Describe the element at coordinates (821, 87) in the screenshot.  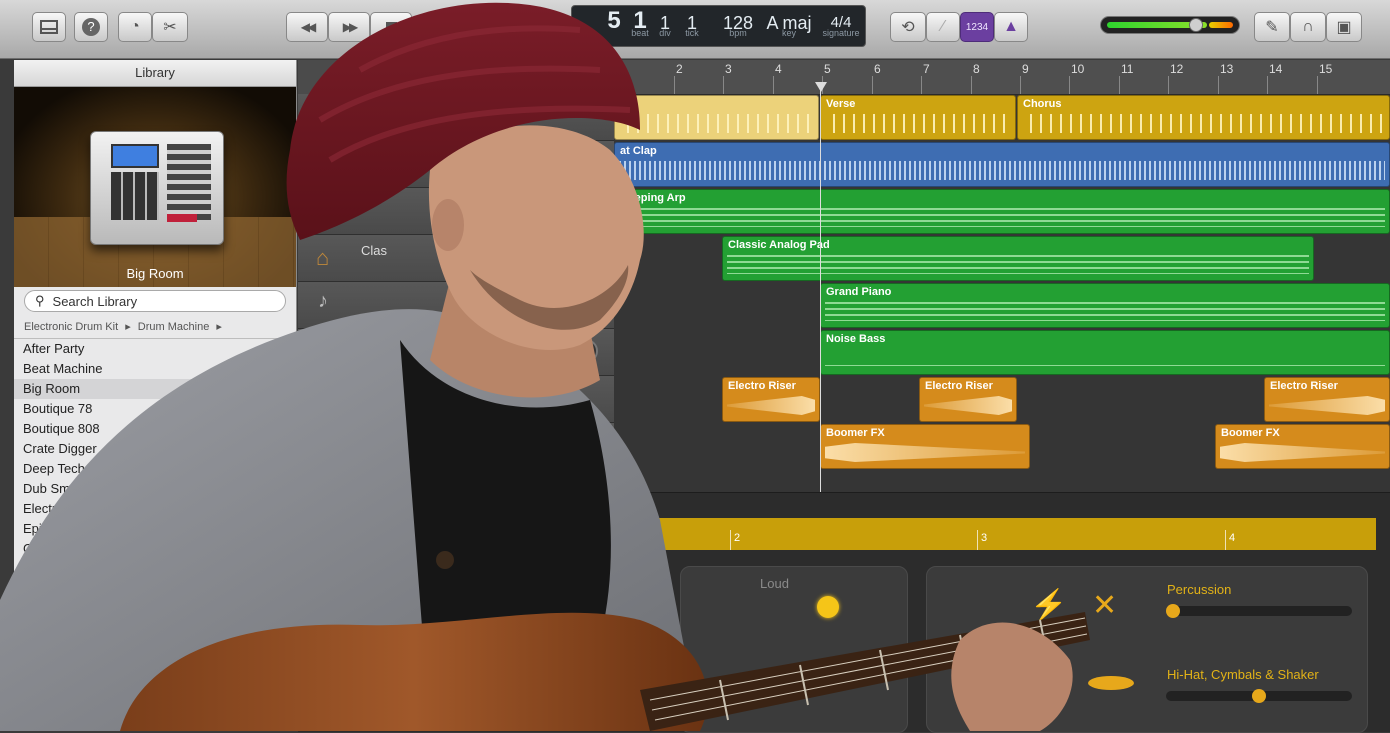
I see `playhead-handle-icon` at that location.